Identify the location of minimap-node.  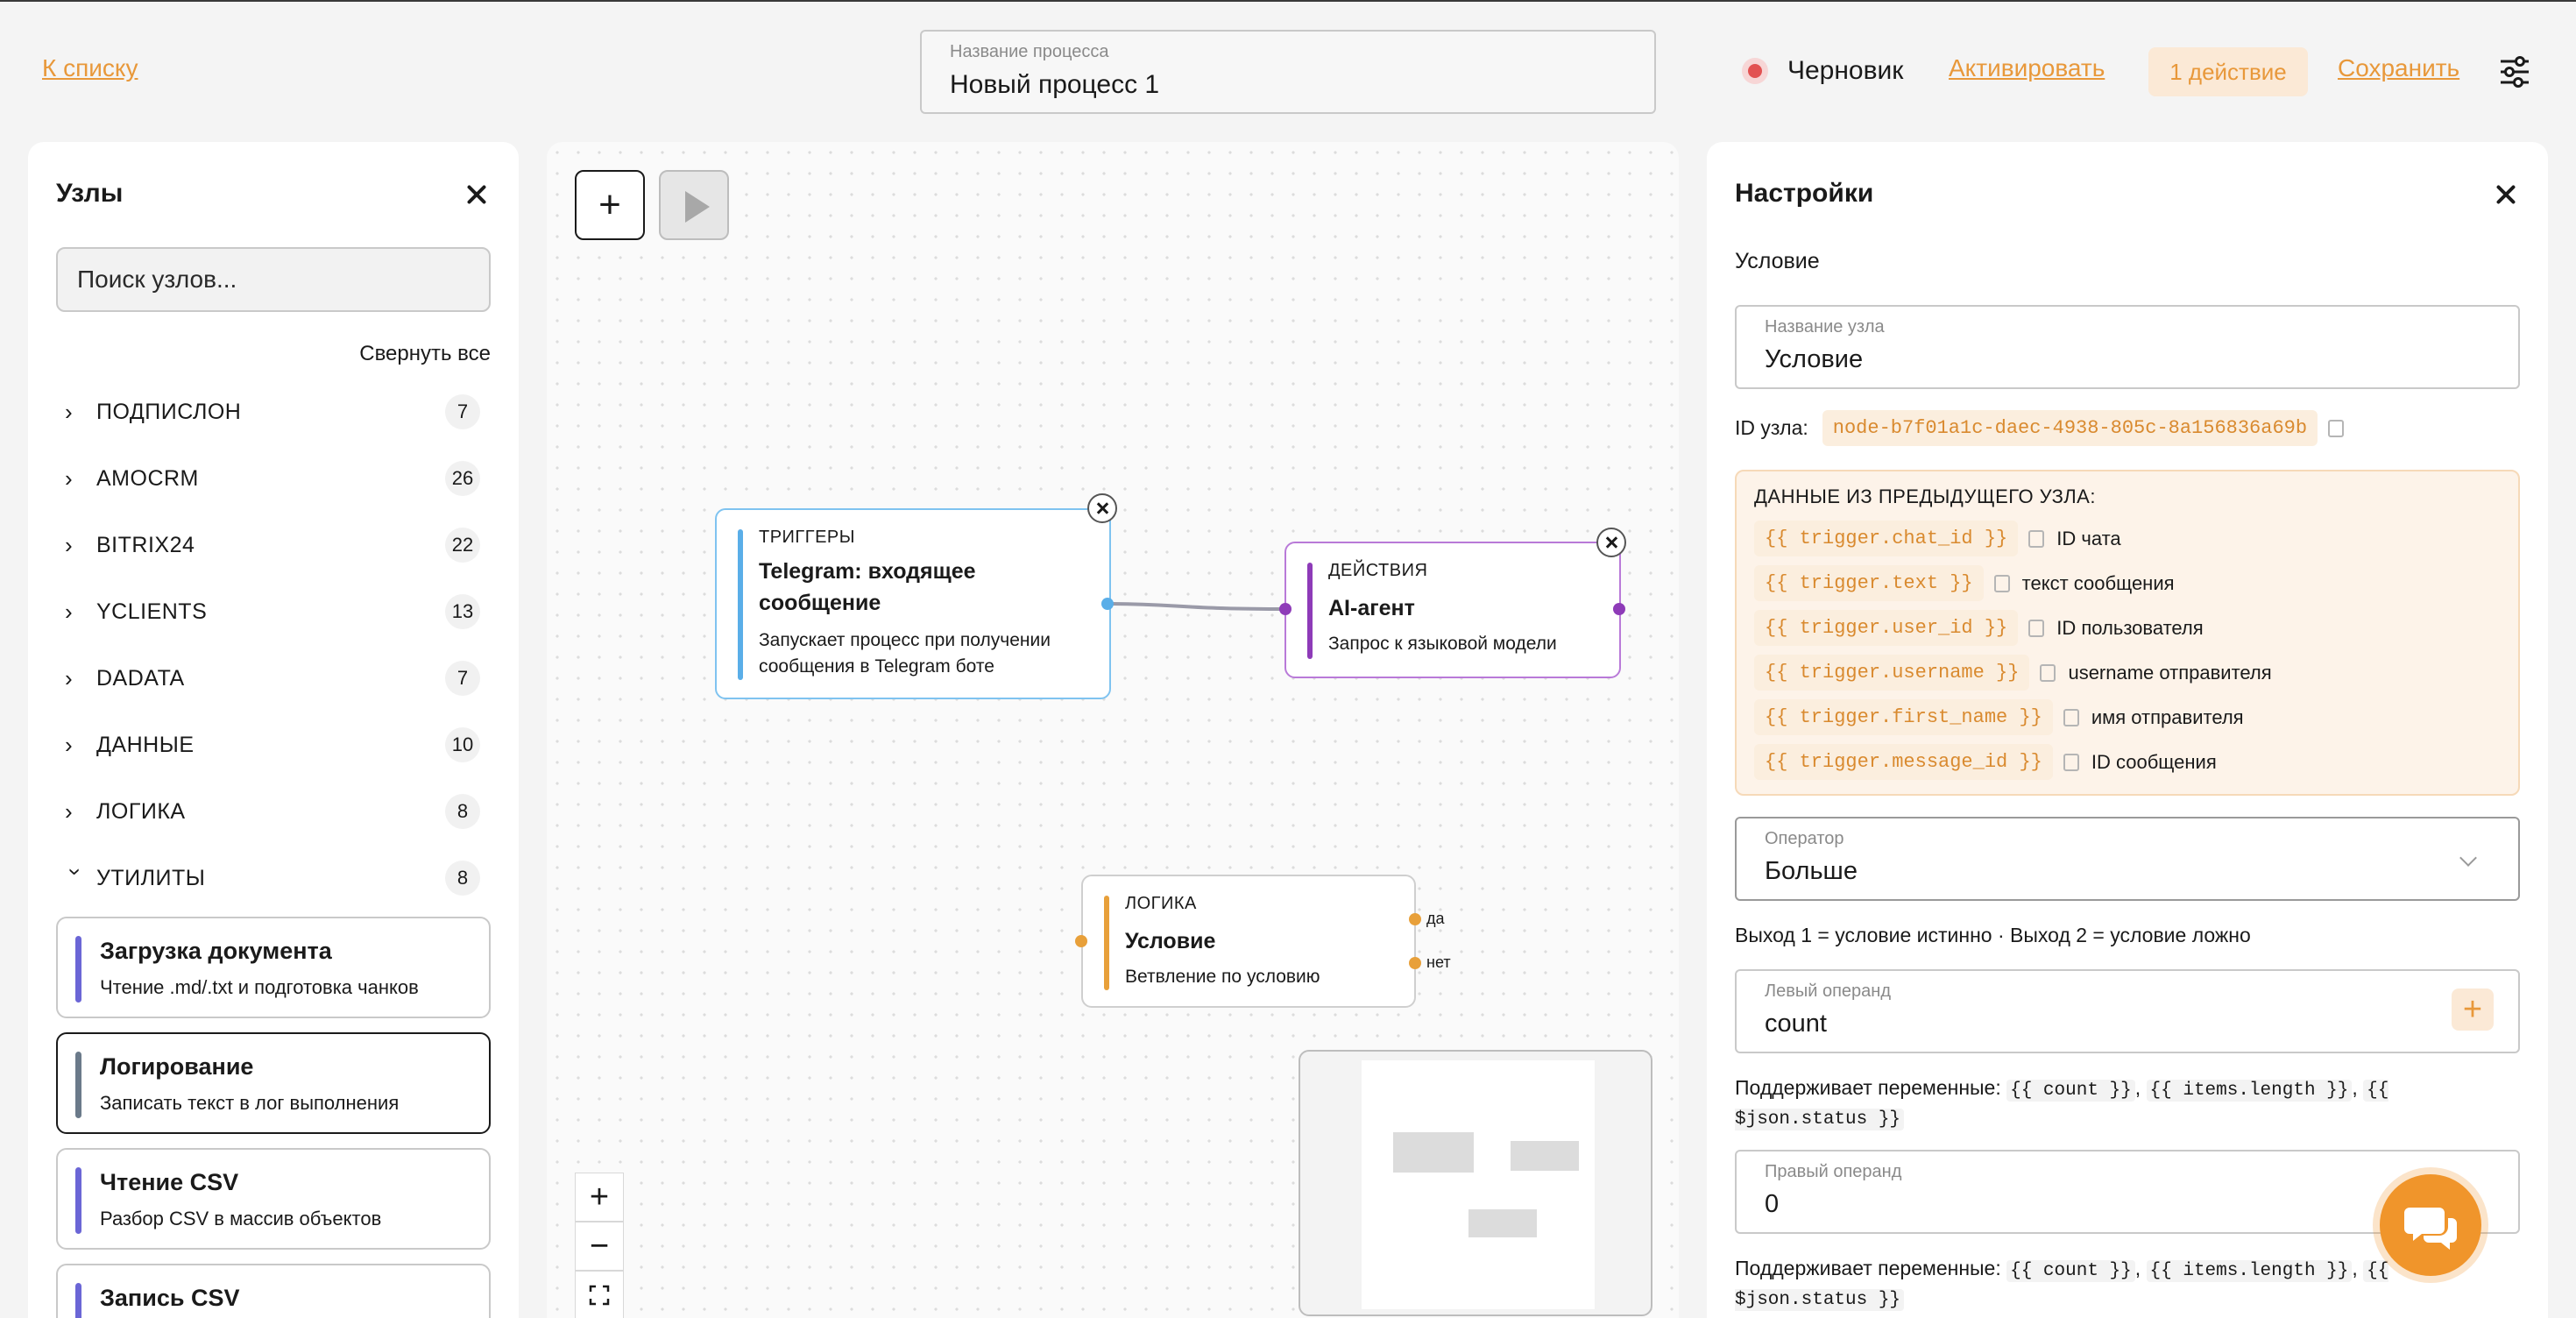
(1545, 1156).